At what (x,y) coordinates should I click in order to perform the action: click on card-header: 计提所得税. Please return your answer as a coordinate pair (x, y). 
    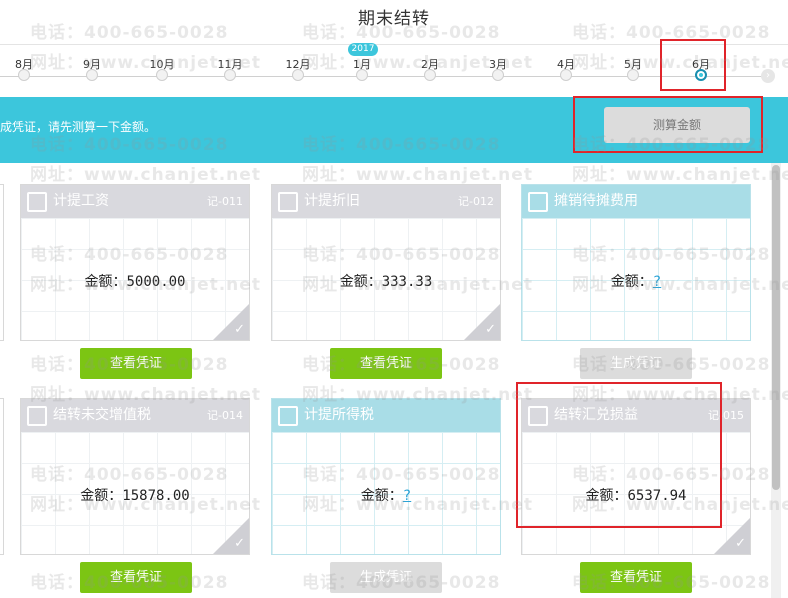
    Looking at the image, I should click on (386, 415).